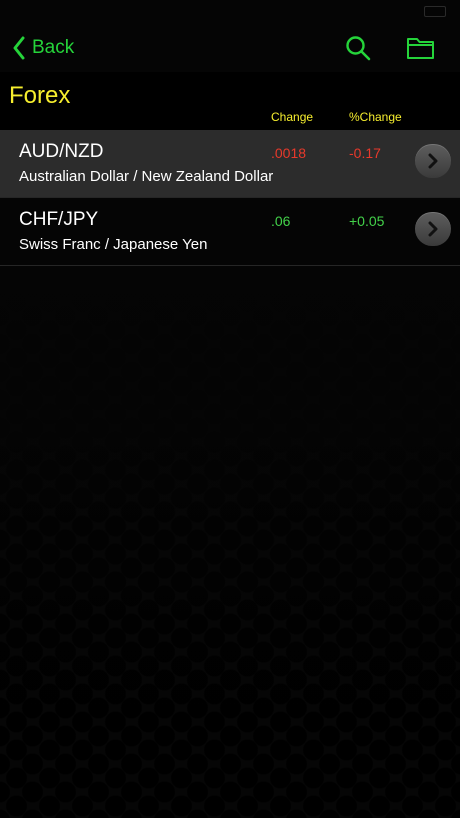 The width and height of the screenshot is (460, 818). Describe the element at coordinates (367, 221) in the screenshot. I see `row-pct-change: +0.05` at that location.